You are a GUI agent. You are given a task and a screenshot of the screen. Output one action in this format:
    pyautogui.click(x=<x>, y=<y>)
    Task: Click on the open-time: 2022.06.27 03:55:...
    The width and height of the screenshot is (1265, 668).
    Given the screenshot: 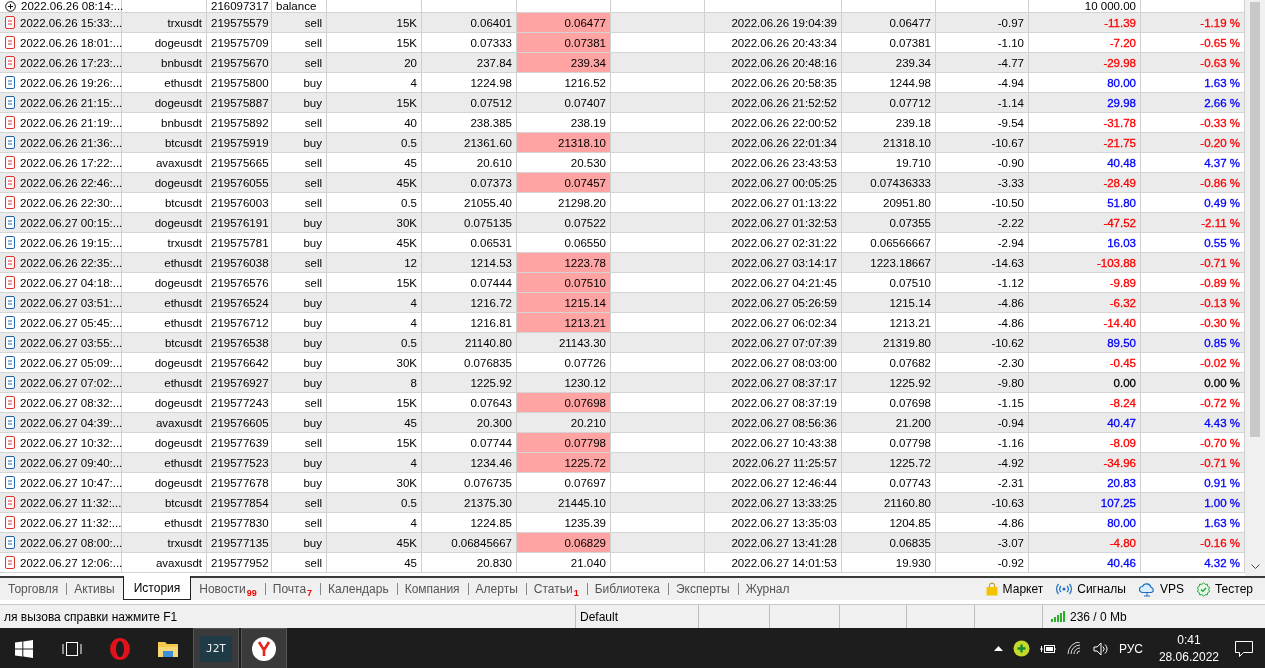 What is the action you would take?
    pyautogui.click(x=71, y=342)
    